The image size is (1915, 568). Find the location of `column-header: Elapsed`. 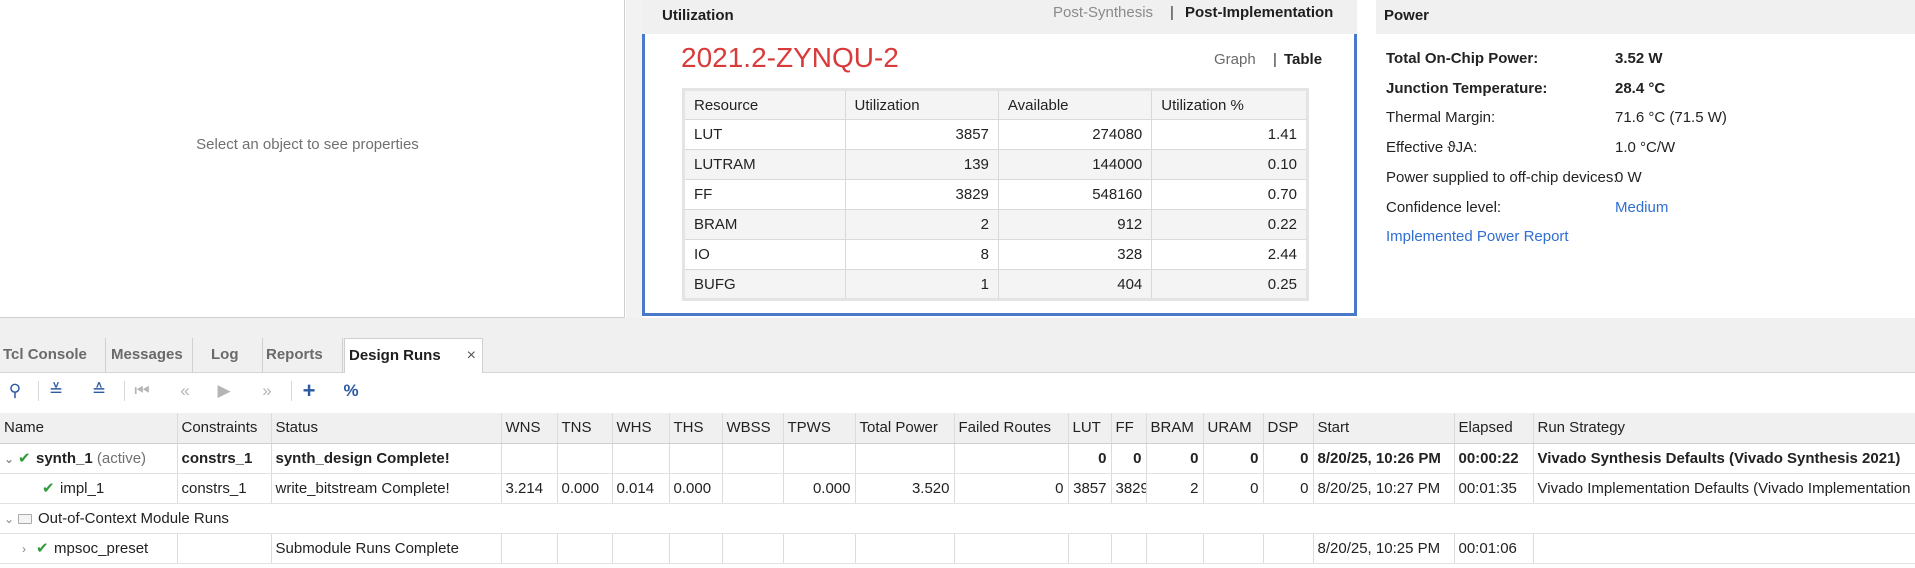

column-header: Elapsed is located at coordinates (1494, 428).